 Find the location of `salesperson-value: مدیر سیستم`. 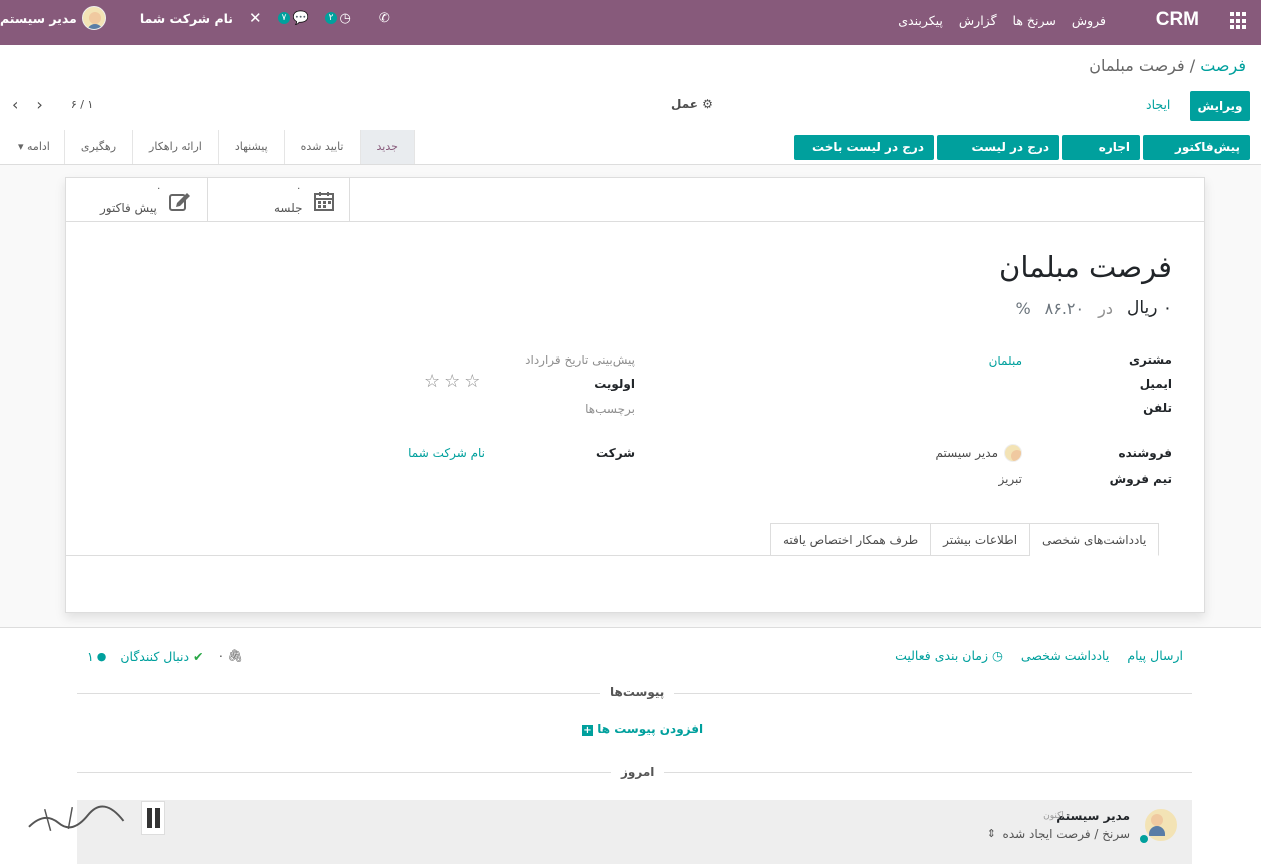

salesperson-value: مدیر سیستم is located at coordinates (979, 453).